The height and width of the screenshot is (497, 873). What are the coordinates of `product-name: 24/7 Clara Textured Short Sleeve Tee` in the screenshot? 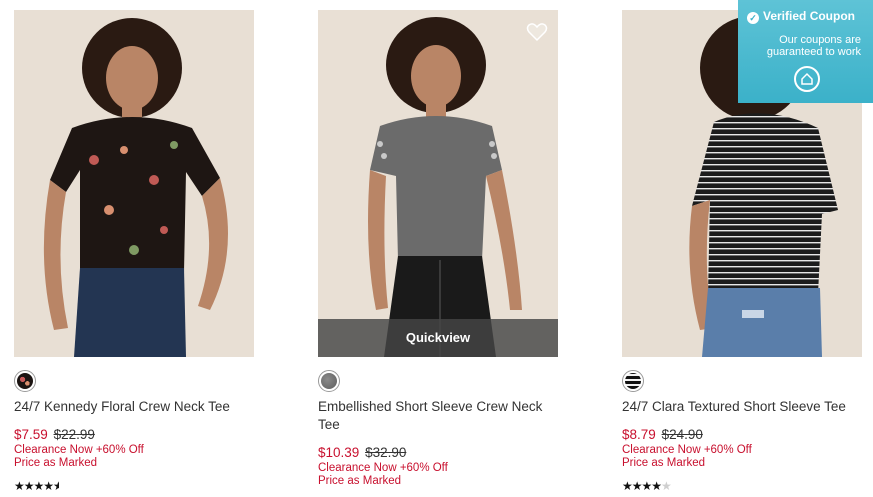 It's located at (742, 407).